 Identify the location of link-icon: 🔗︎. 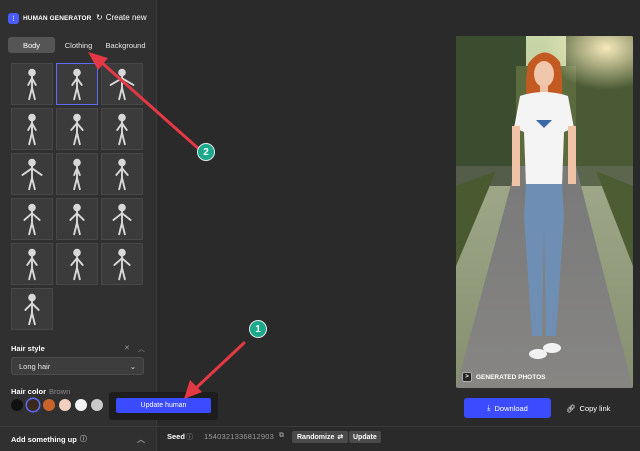
(571, 408).